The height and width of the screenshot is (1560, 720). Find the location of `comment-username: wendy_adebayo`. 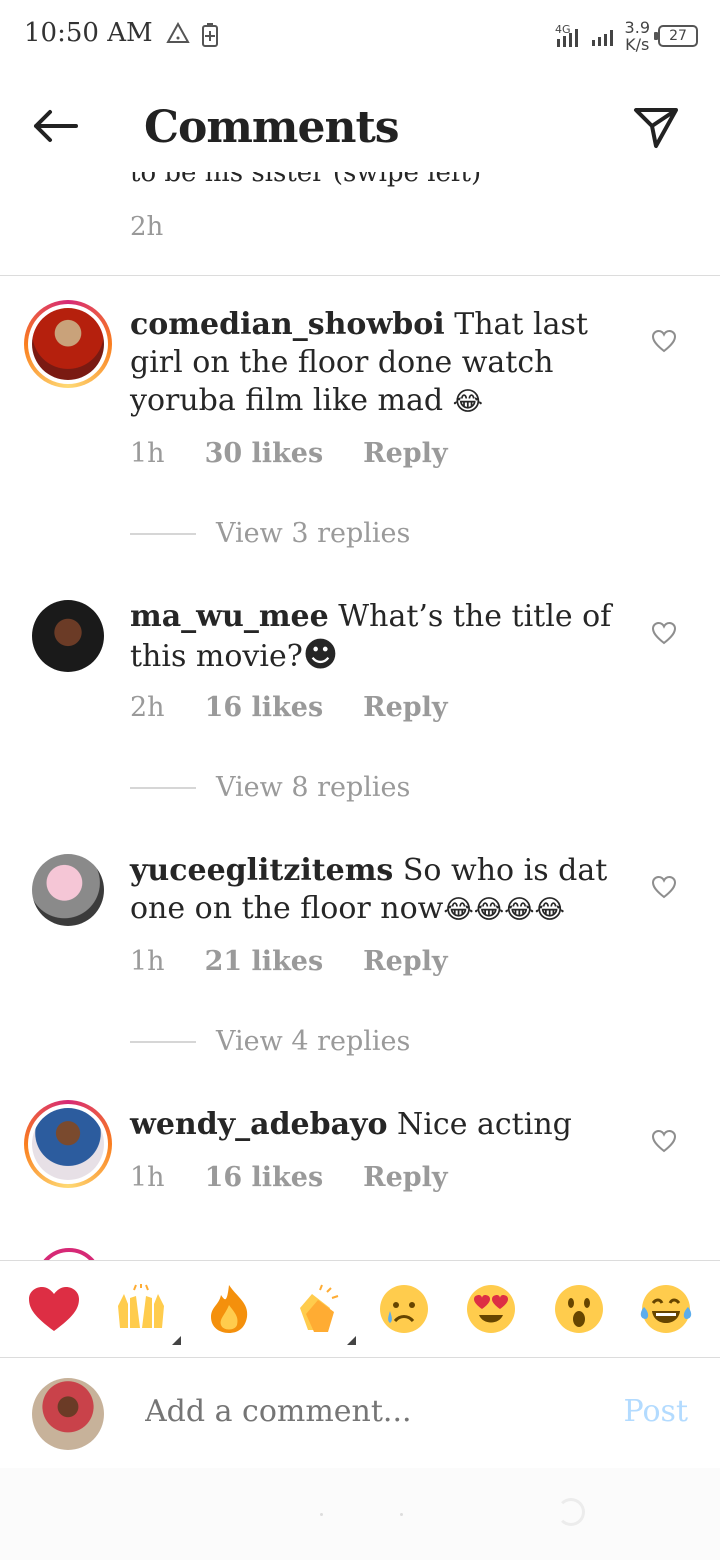

comment-username: wendy_adebayo is located at coordinates (259, 1124).